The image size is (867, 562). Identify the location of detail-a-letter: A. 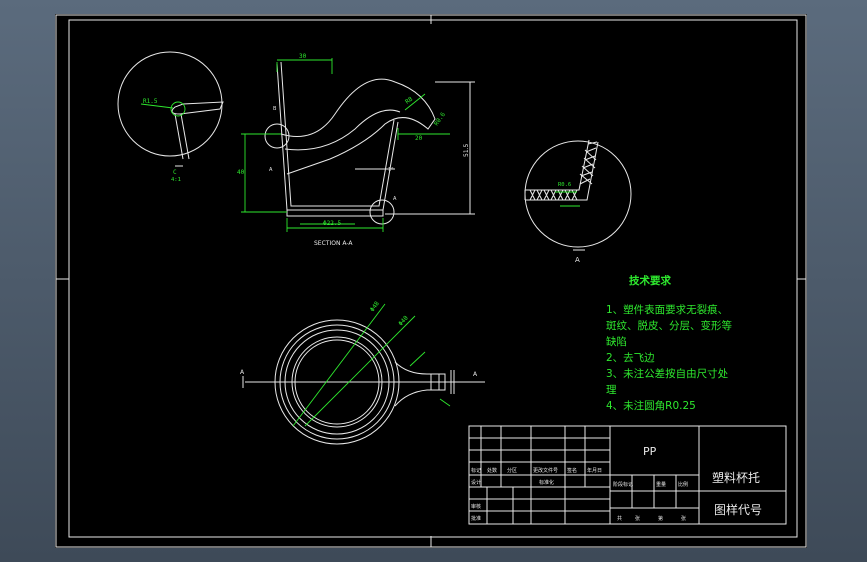
(577, 260).